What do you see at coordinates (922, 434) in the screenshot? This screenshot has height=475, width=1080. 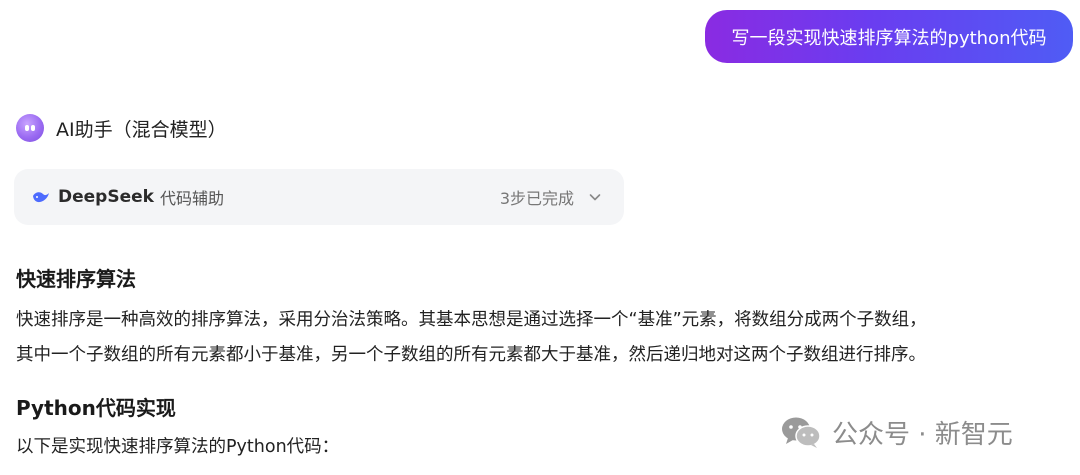 I see `watermark-text: 公众号 · 新智元` at bounding box center [922, 434].